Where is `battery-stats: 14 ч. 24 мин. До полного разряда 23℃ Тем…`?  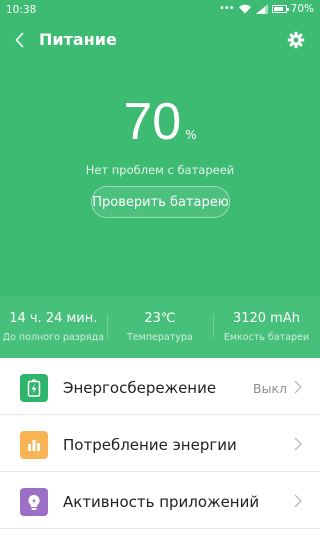 battery-stats: 14 ч. 24 мин. До полного разряда 23℃ Тем… is located at coordinates (160, 327).